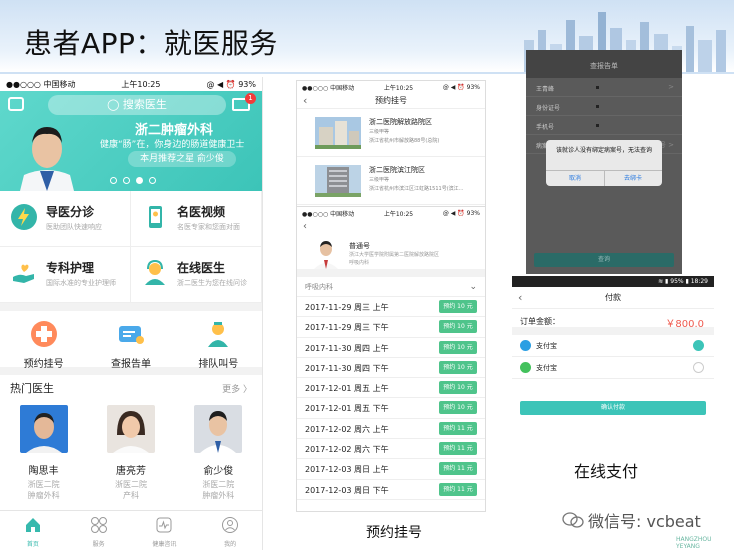  I want to click on quick-report: 查报告单, so click(130, 340).